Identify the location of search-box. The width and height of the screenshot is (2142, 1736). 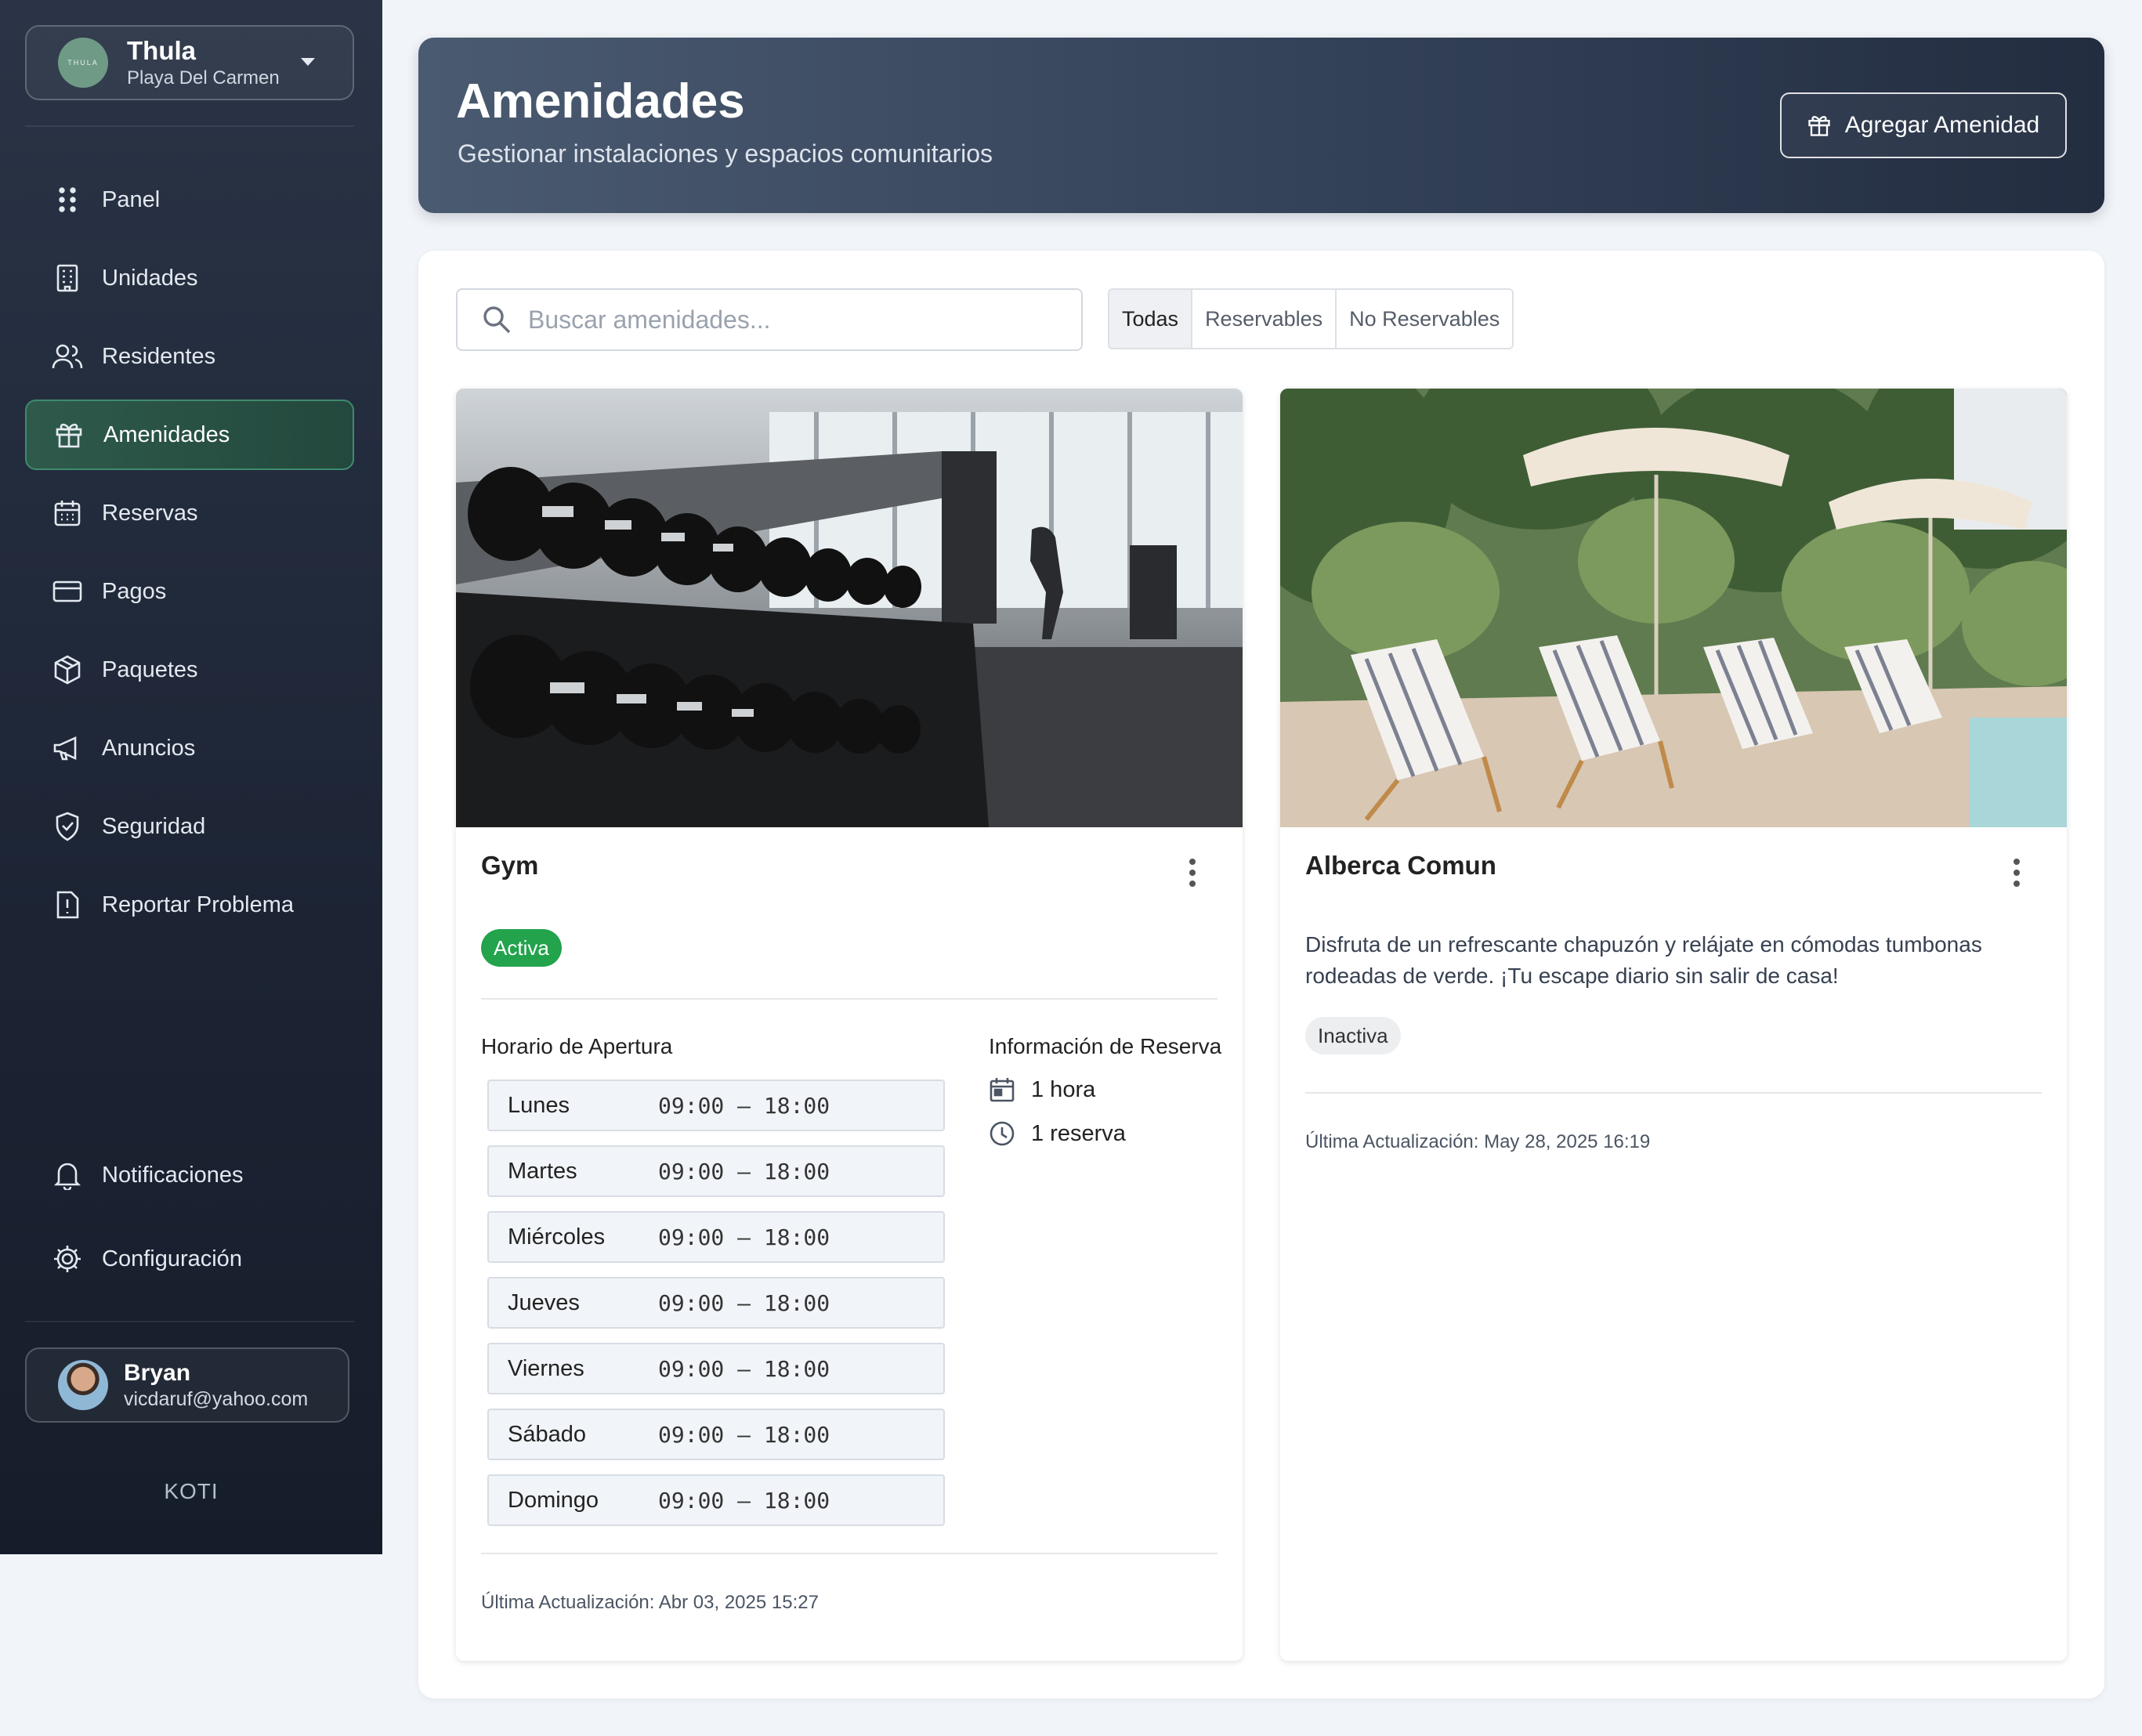
(769, 319).